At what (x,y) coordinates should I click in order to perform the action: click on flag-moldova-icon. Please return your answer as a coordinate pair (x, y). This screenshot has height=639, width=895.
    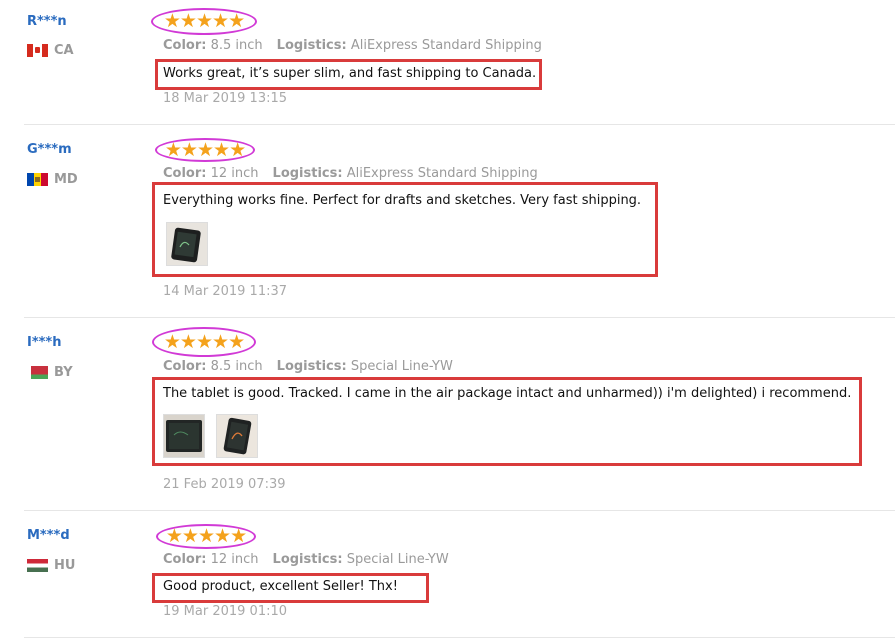
    Looking at the image, I should click on (37, 179).